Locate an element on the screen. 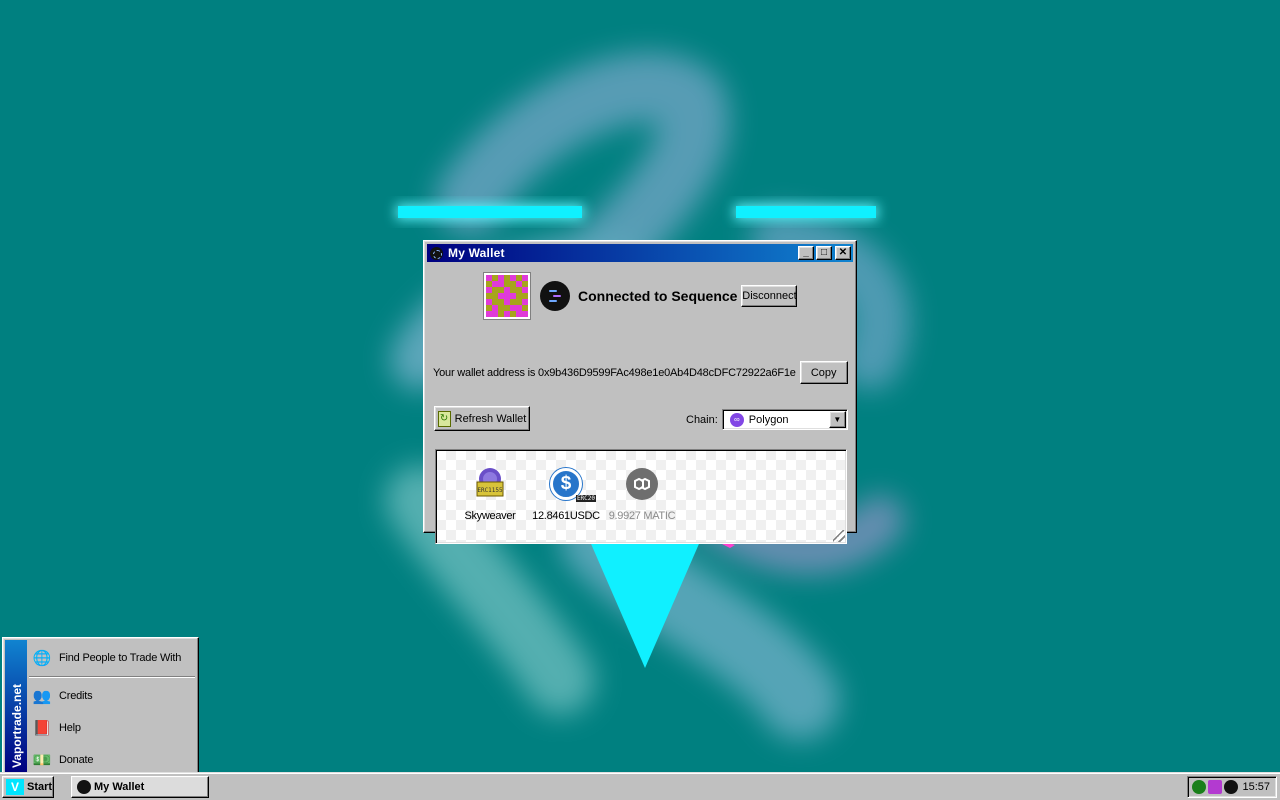 This screenshot has height=800, width=1280. refresh-icon: ↻ is located at coordinates (444, 418).